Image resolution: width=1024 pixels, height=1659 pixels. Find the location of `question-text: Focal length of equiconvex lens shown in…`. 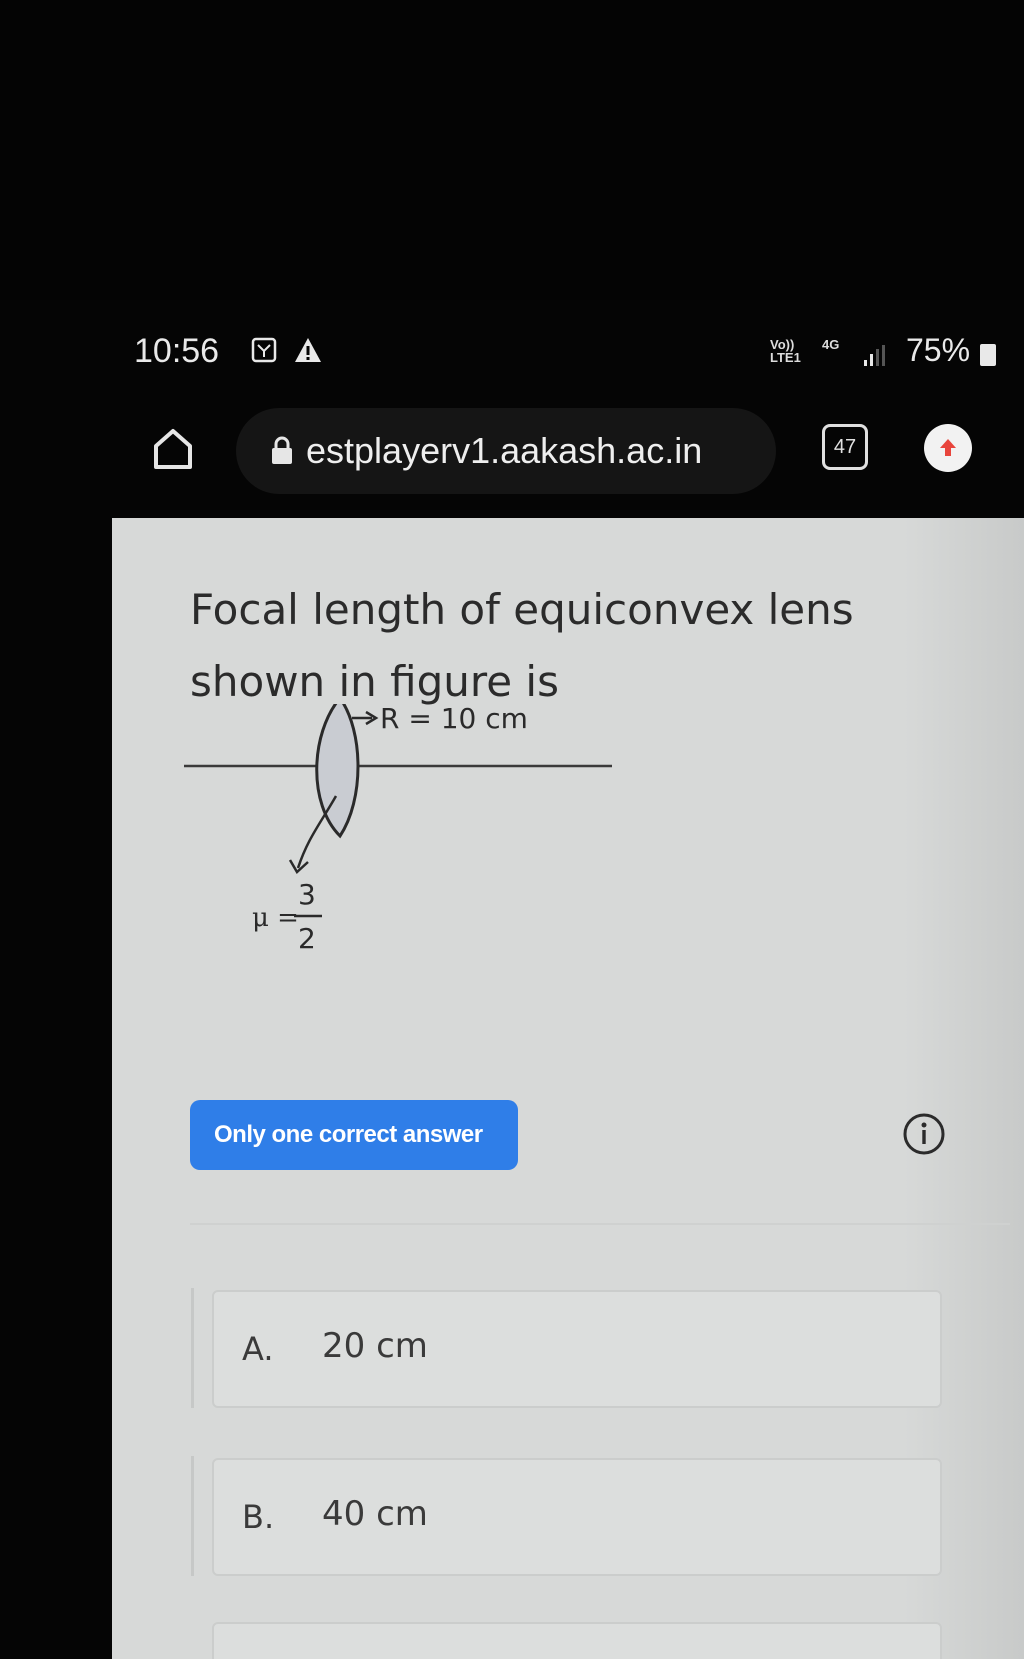

question-text: Focal length of equiconvex lens shown in… is located at coordinates (522, 645).